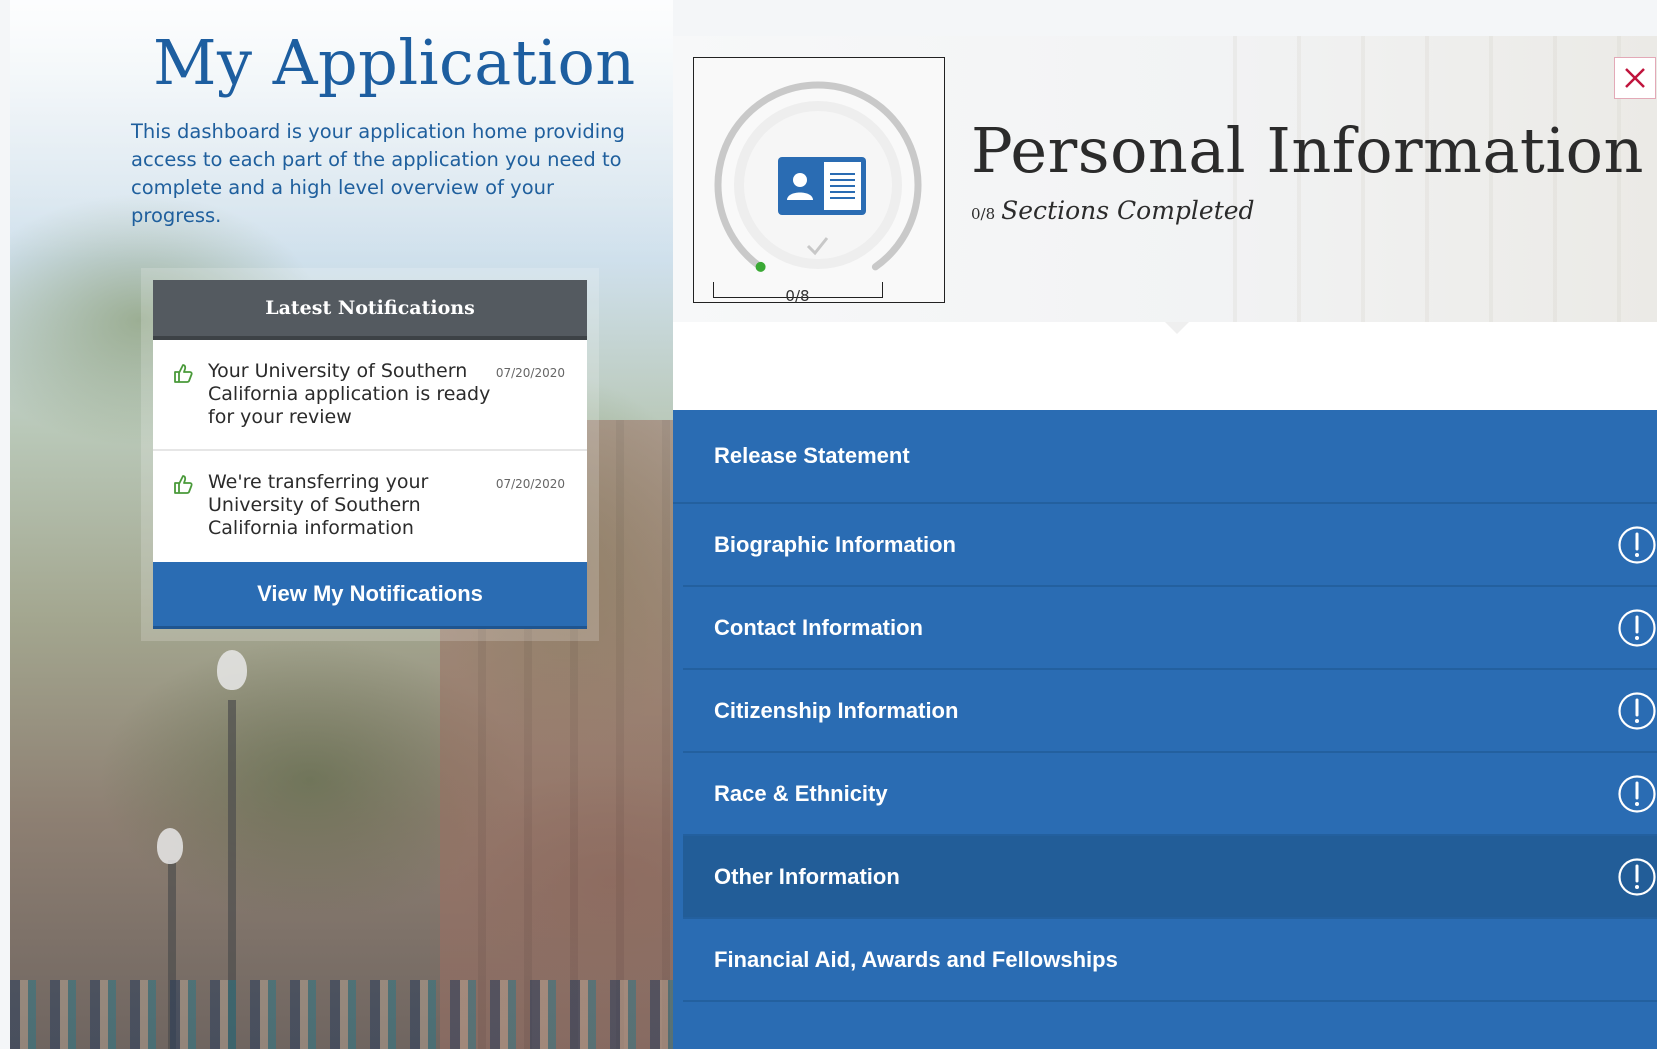  I want to click on progress-ring, so click(818, 176).